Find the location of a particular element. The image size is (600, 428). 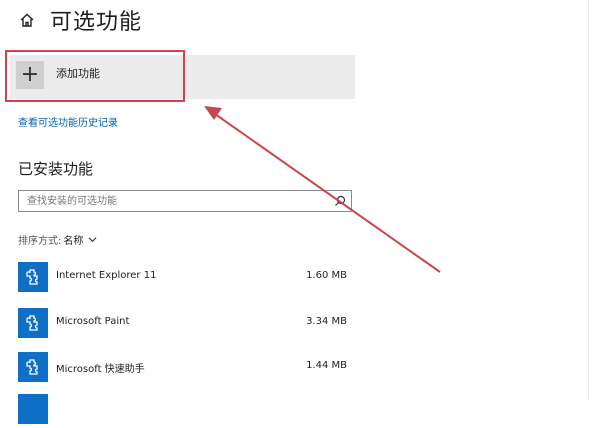

add-feature-icon-box: + is located at coordinates (30, 75).